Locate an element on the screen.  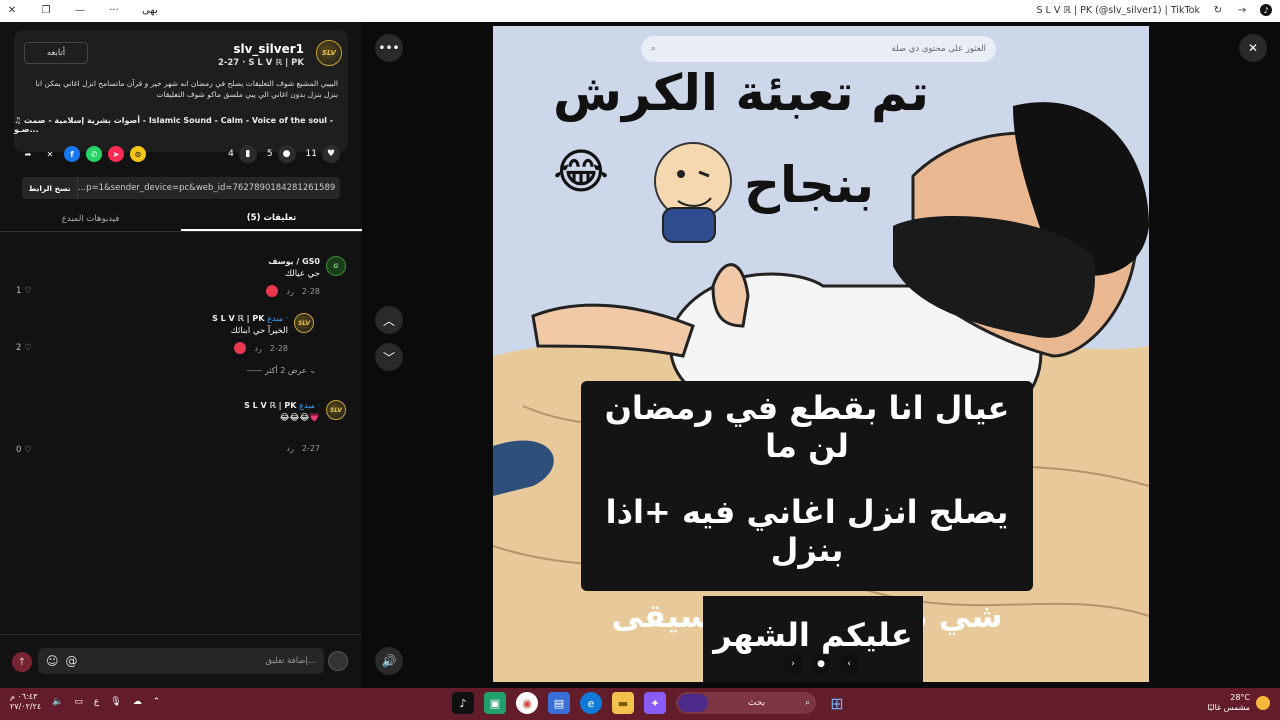
next-video-icon: ﹀ is located at coordinates (389, 357).